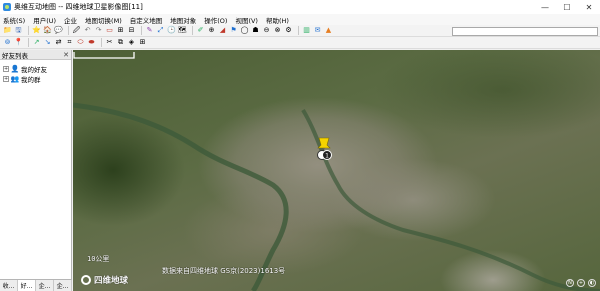 The width and height of the screenshot is (600, 291). What do you see at coordinates (47, 30) in the screenshot?
I see `home-icon: 🏠` at bounding box center [47, 30].